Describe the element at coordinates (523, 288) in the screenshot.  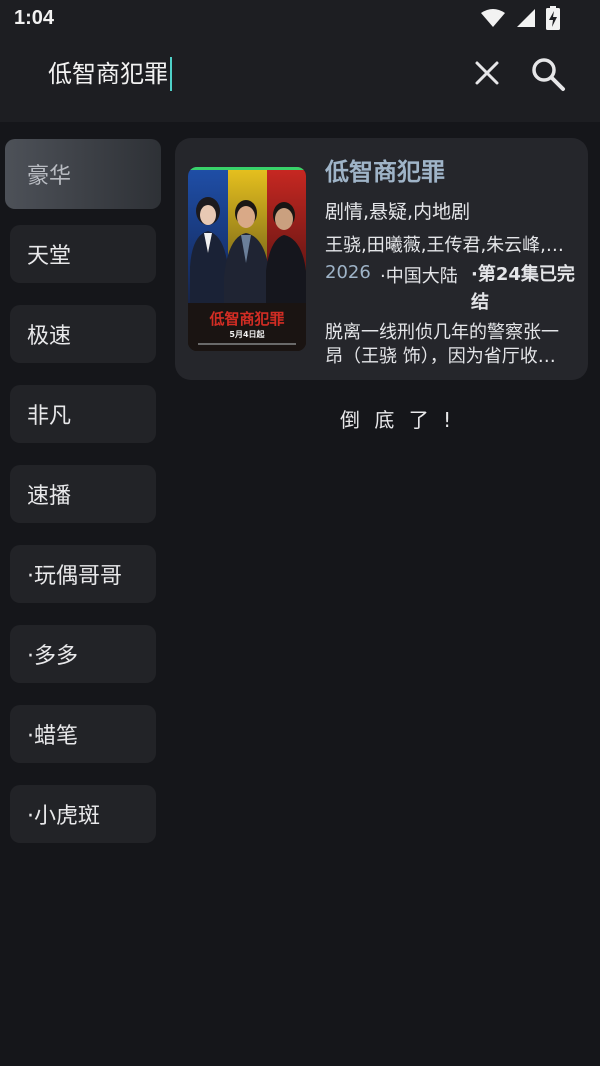
I see `result-status: ·第24集已完结` at that location.